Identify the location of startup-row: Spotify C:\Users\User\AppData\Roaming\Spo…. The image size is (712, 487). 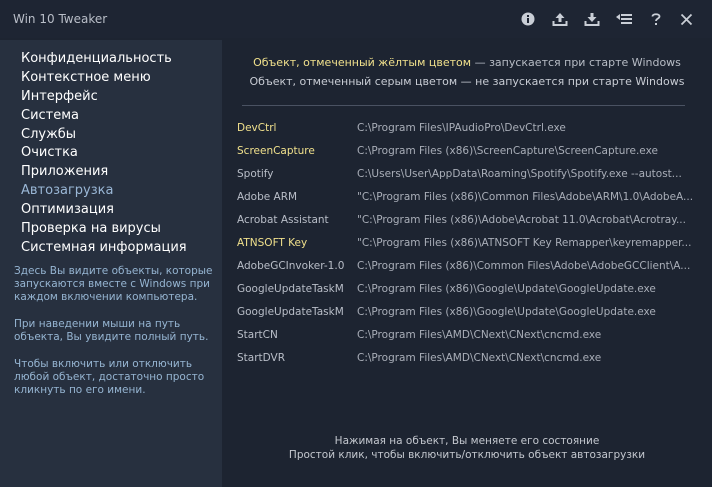
(469, 177).